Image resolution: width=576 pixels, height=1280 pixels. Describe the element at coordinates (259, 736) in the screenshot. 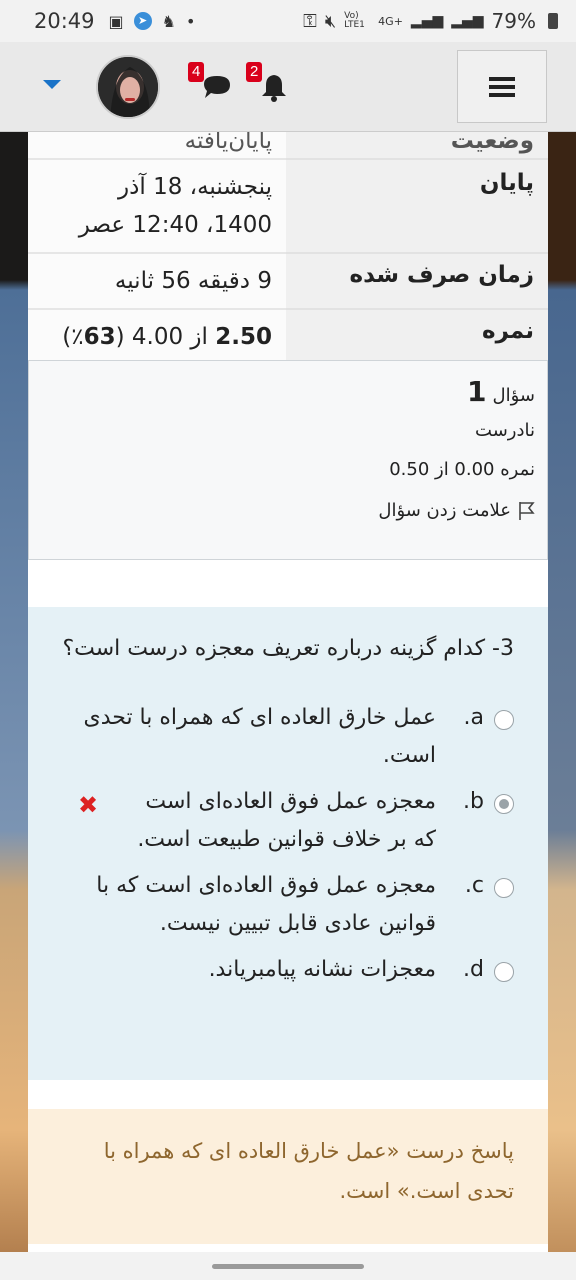

I see `option-text: عمل خارق العاده ای که همراه با تحدی است.` at that location.